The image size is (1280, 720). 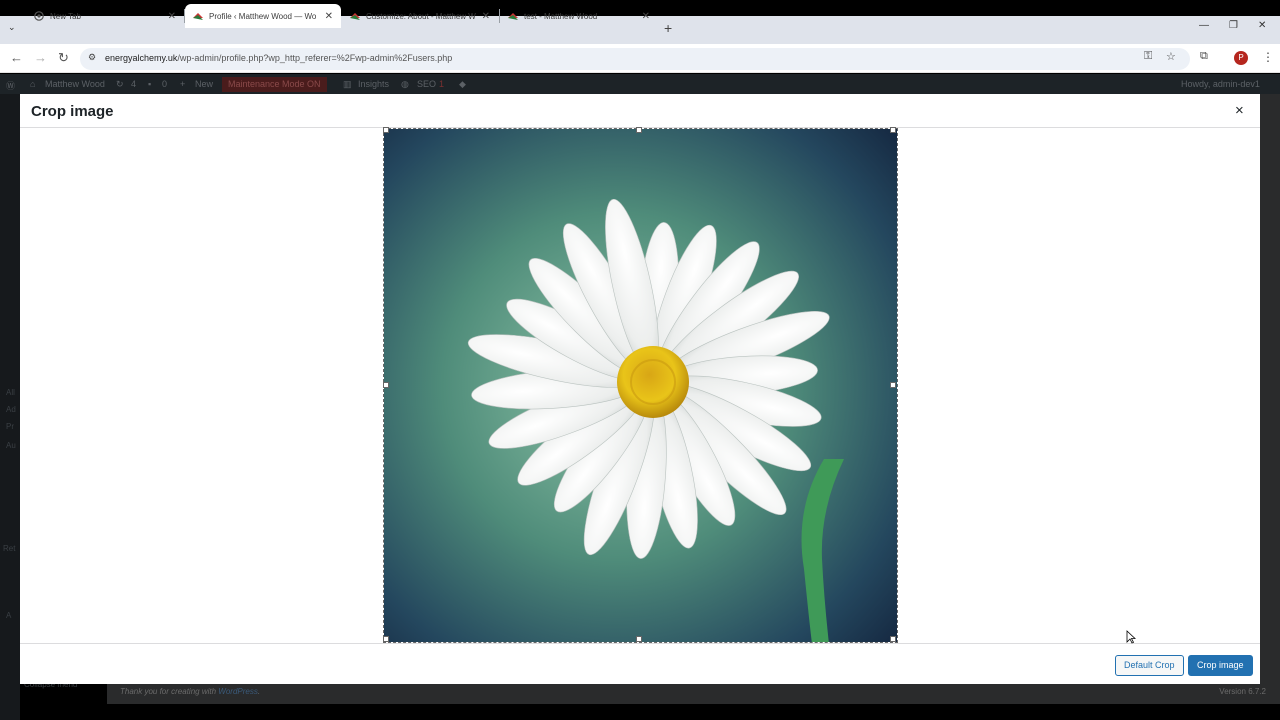 What do you see at coordinates (1262, 25) in the screenshot?
I see `close-window-icon: ✕` at bounding box center [1262, 25].